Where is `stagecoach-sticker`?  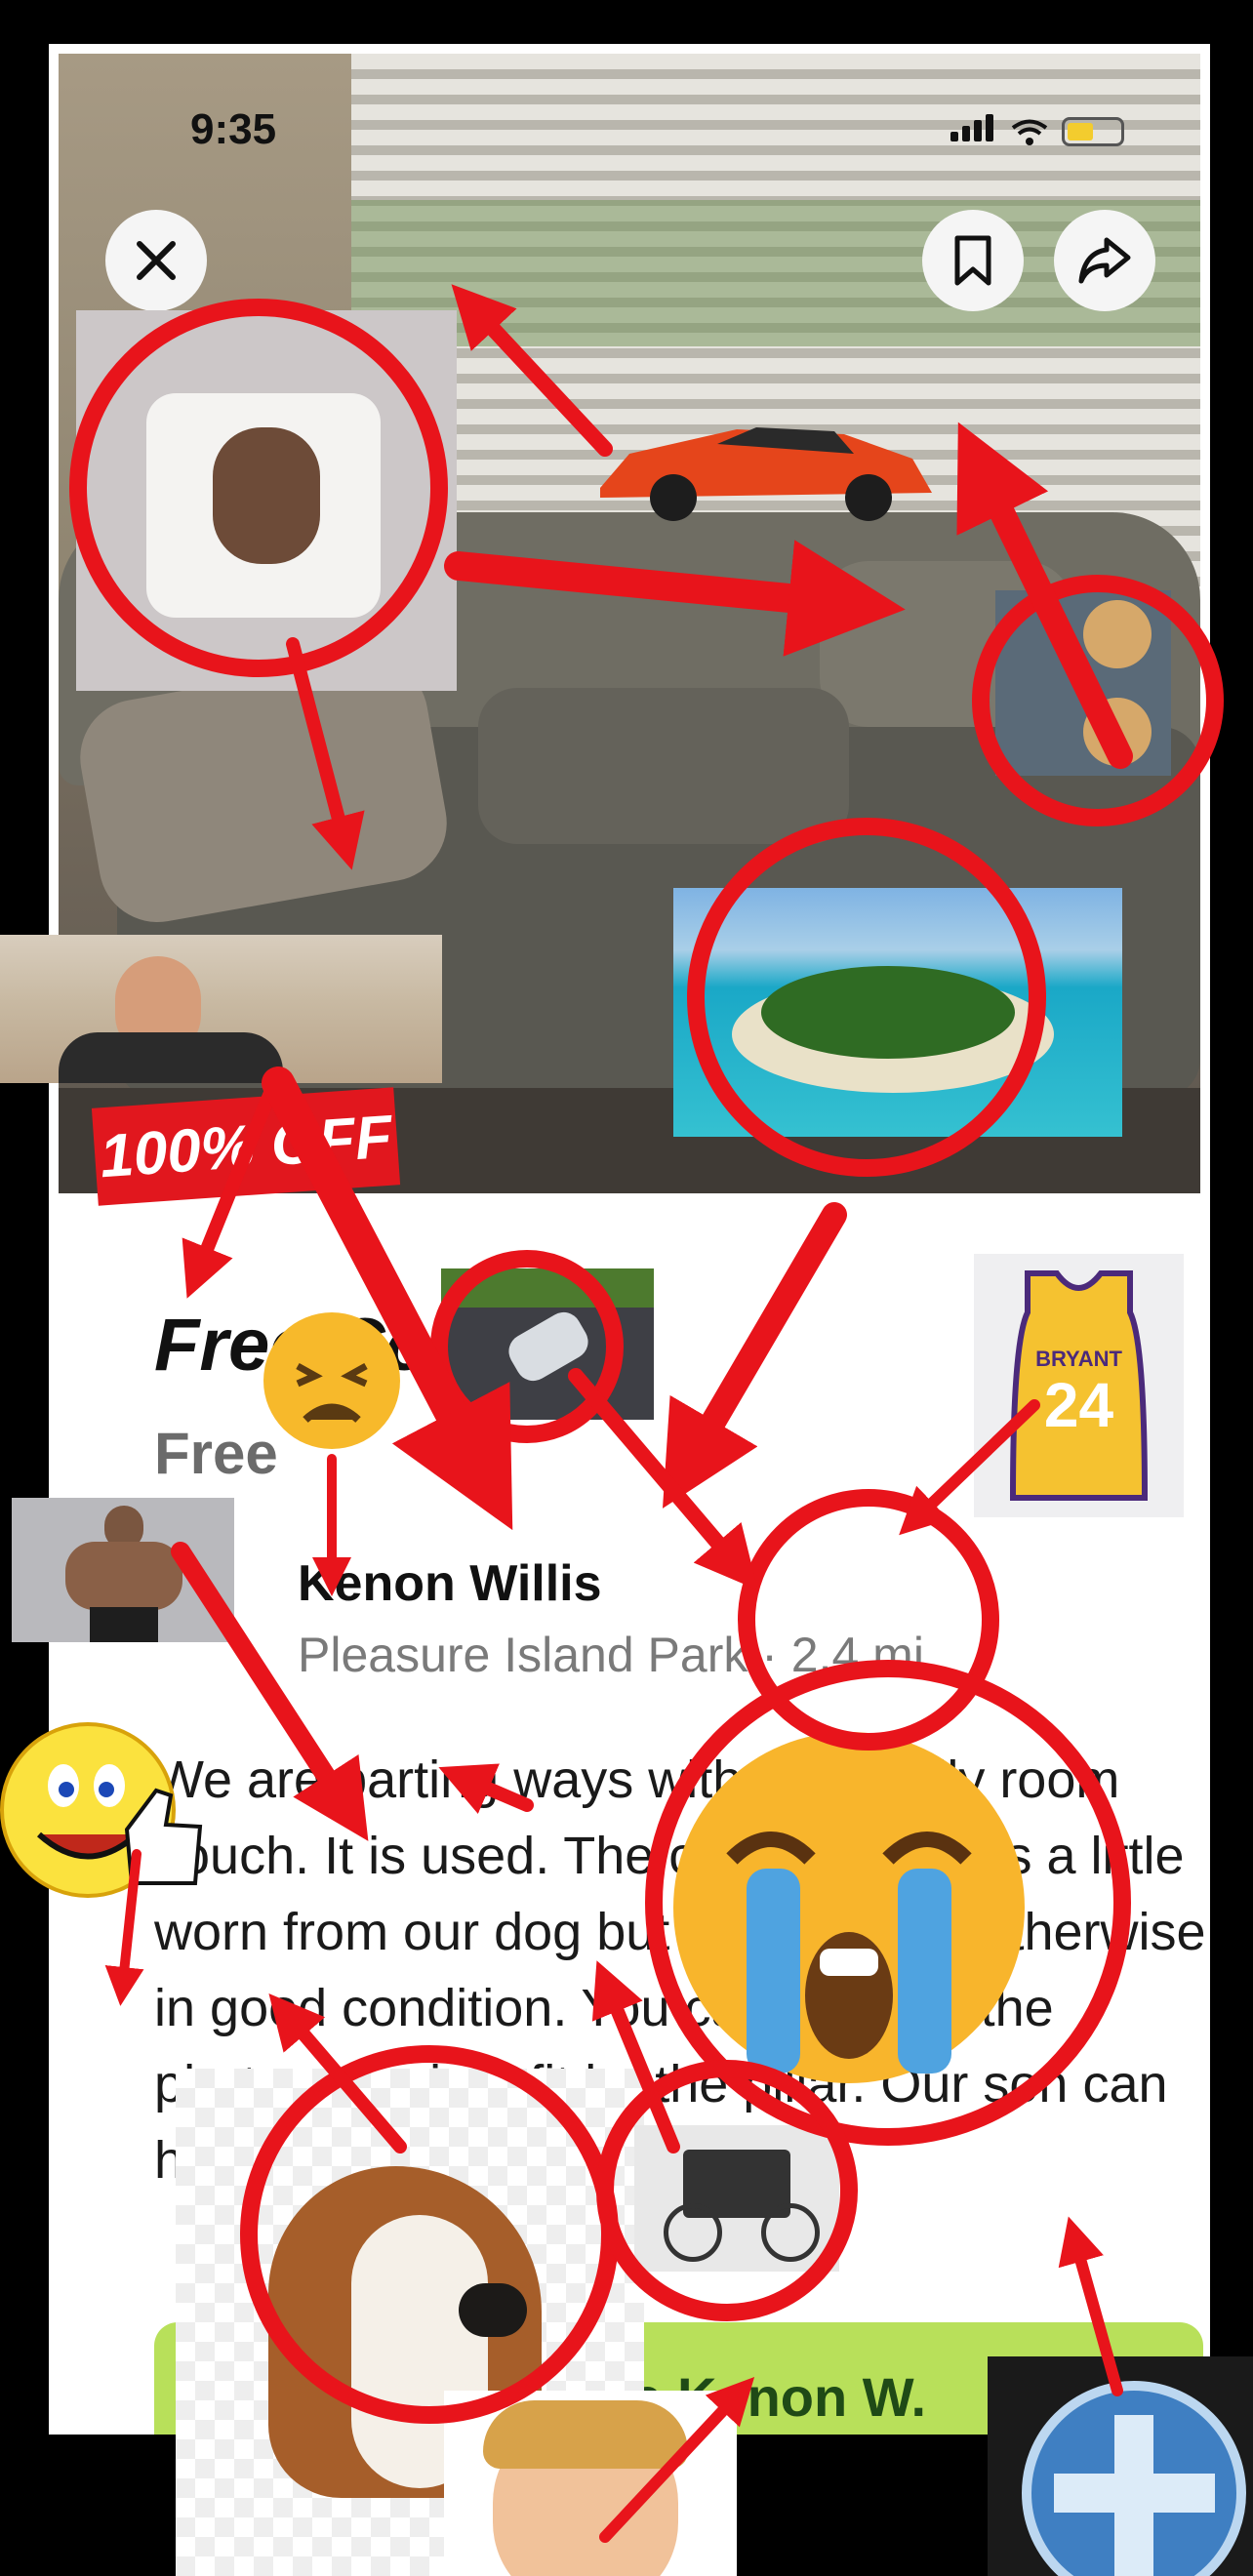
stagecoach-sticker is located at coordinates (736, 2198).